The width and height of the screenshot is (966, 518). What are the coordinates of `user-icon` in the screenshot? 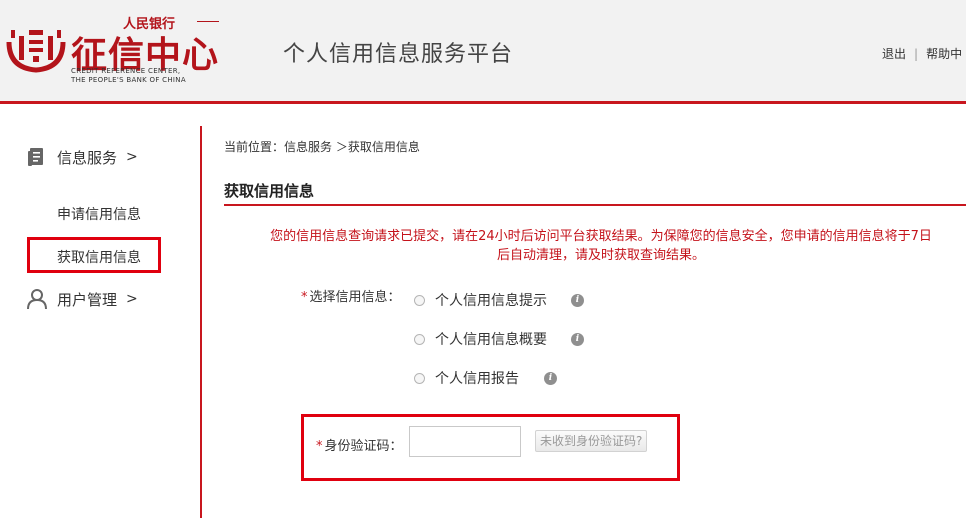 It's located at (37, 299).